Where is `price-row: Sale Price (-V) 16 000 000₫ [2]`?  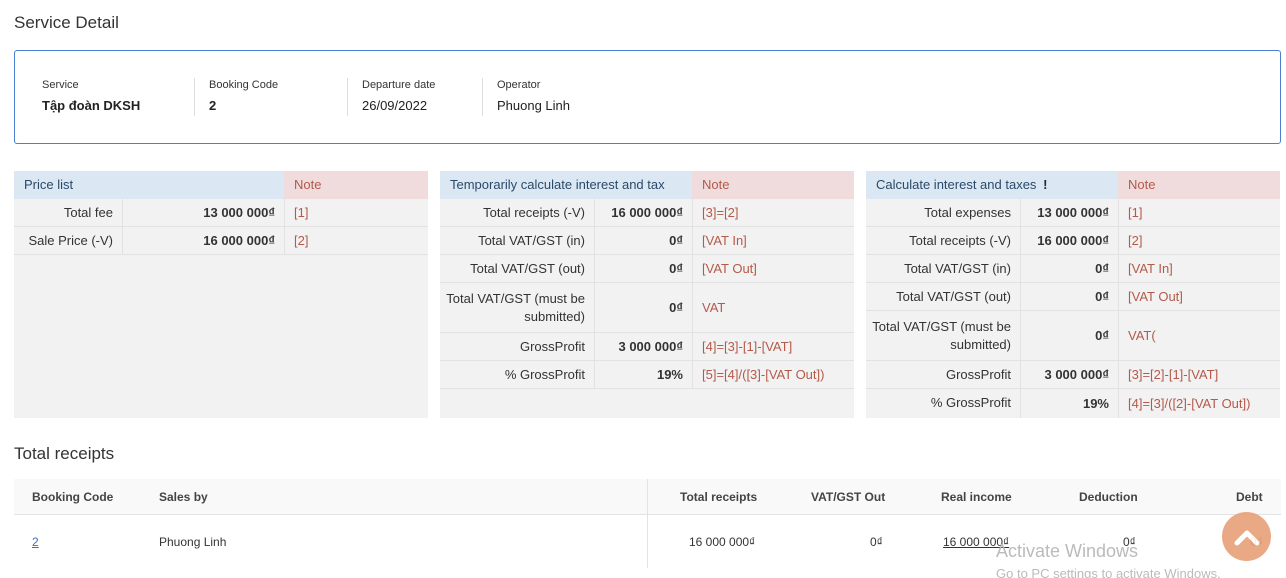
price-row: Sale Price (-V) 16 000 000₫ [2] is located at coordinates (221, 241).